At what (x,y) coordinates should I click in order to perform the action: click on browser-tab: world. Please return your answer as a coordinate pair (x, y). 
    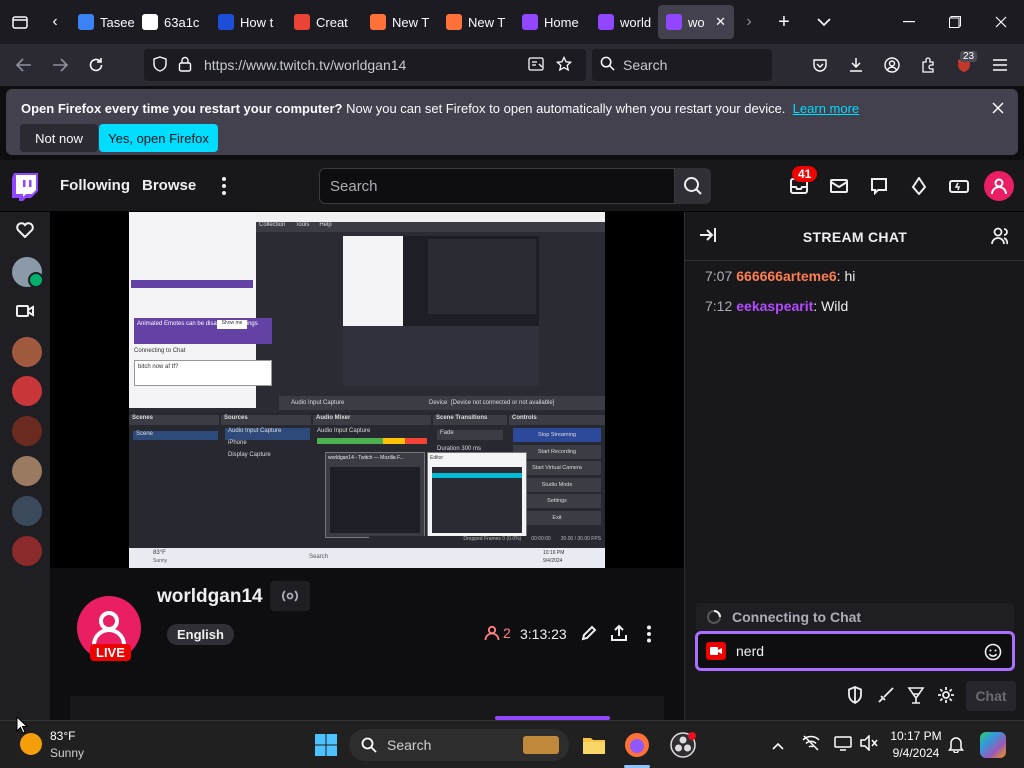
    Looking at the image, I should click on (624, 22).